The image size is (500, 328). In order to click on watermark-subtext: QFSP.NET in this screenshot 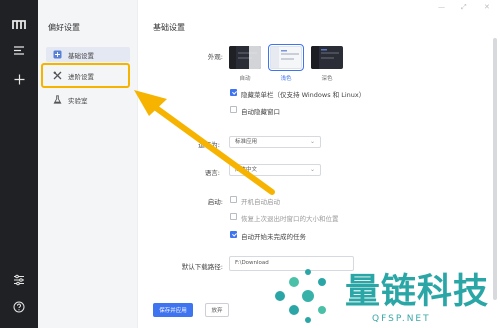, I will do `click(401, 319)`.